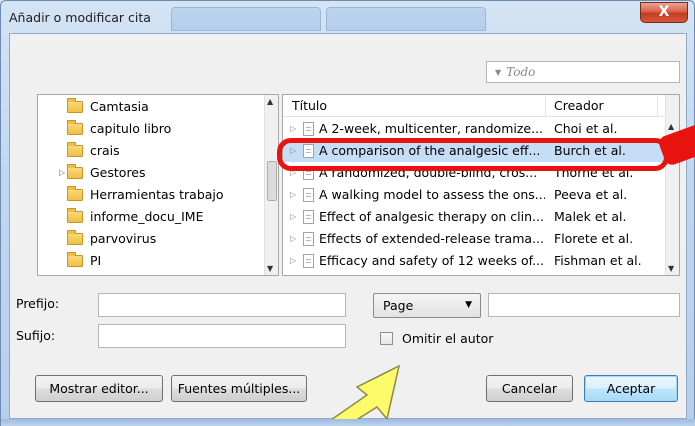  Describe the element at coordinates (152, 151) in the screenshot. I see `tree-item: crais` at that location.